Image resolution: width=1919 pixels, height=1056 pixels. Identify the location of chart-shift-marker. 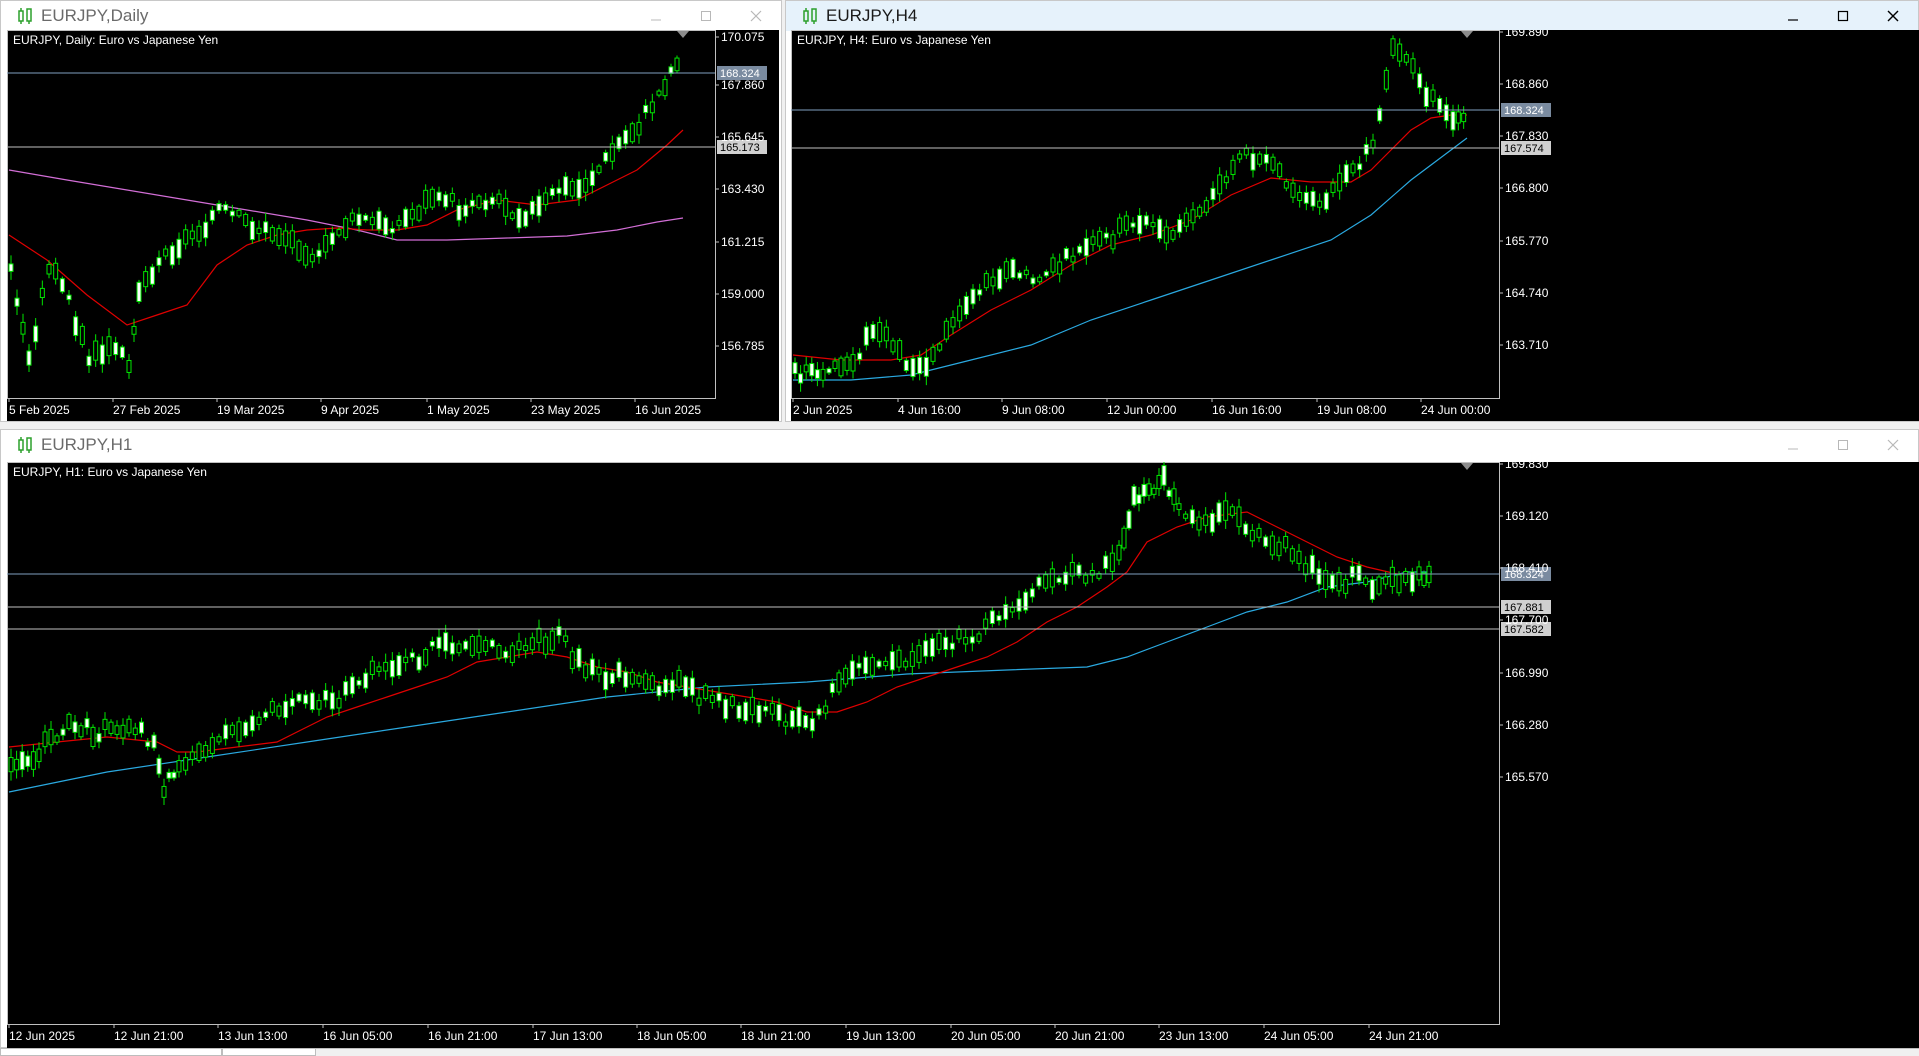
(1467, 34).